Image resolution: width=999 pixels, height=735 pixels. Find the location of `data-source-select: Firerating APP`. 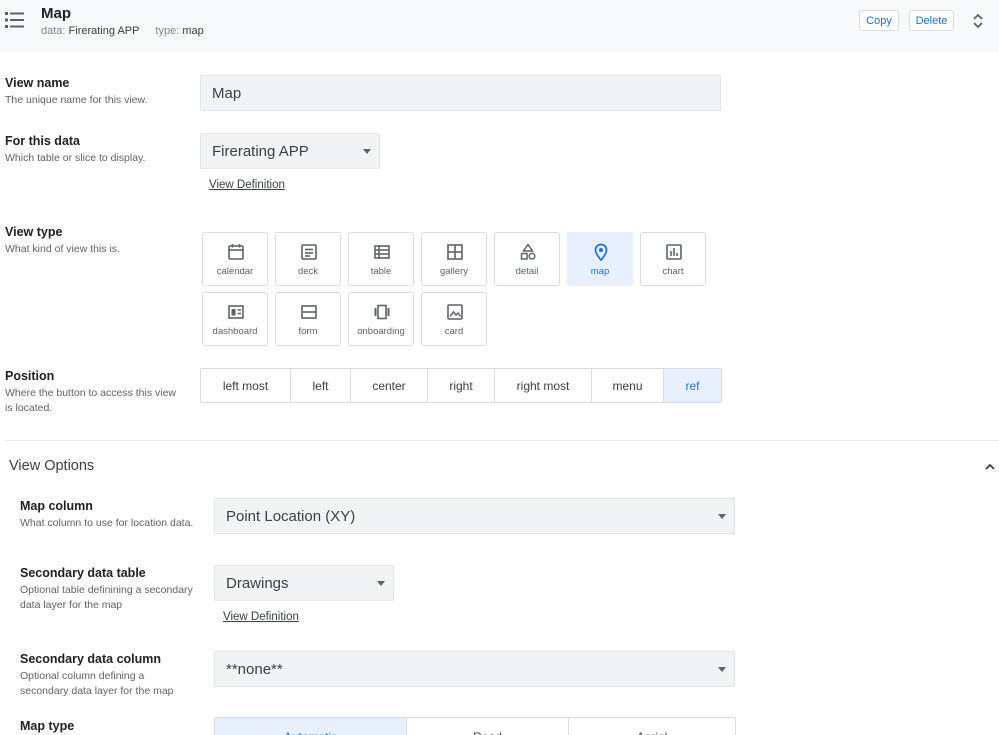

data-source-select: Firerating APP is located at coordinates (290, 151).